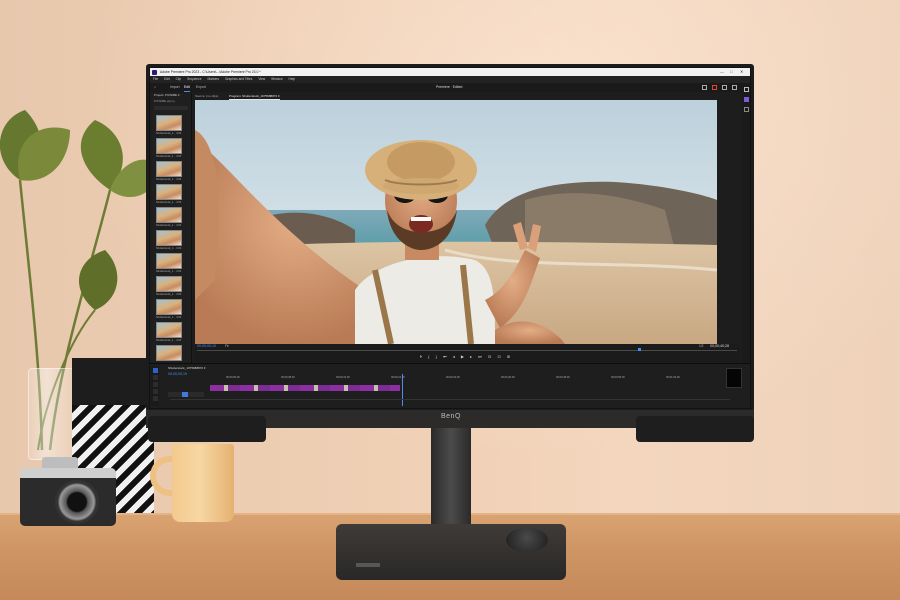  What do you see at coordinates (206, 96) in the screenshot?
I see `tab-source-monitor: Source: (no clips)` at bounding box center [206, 96].